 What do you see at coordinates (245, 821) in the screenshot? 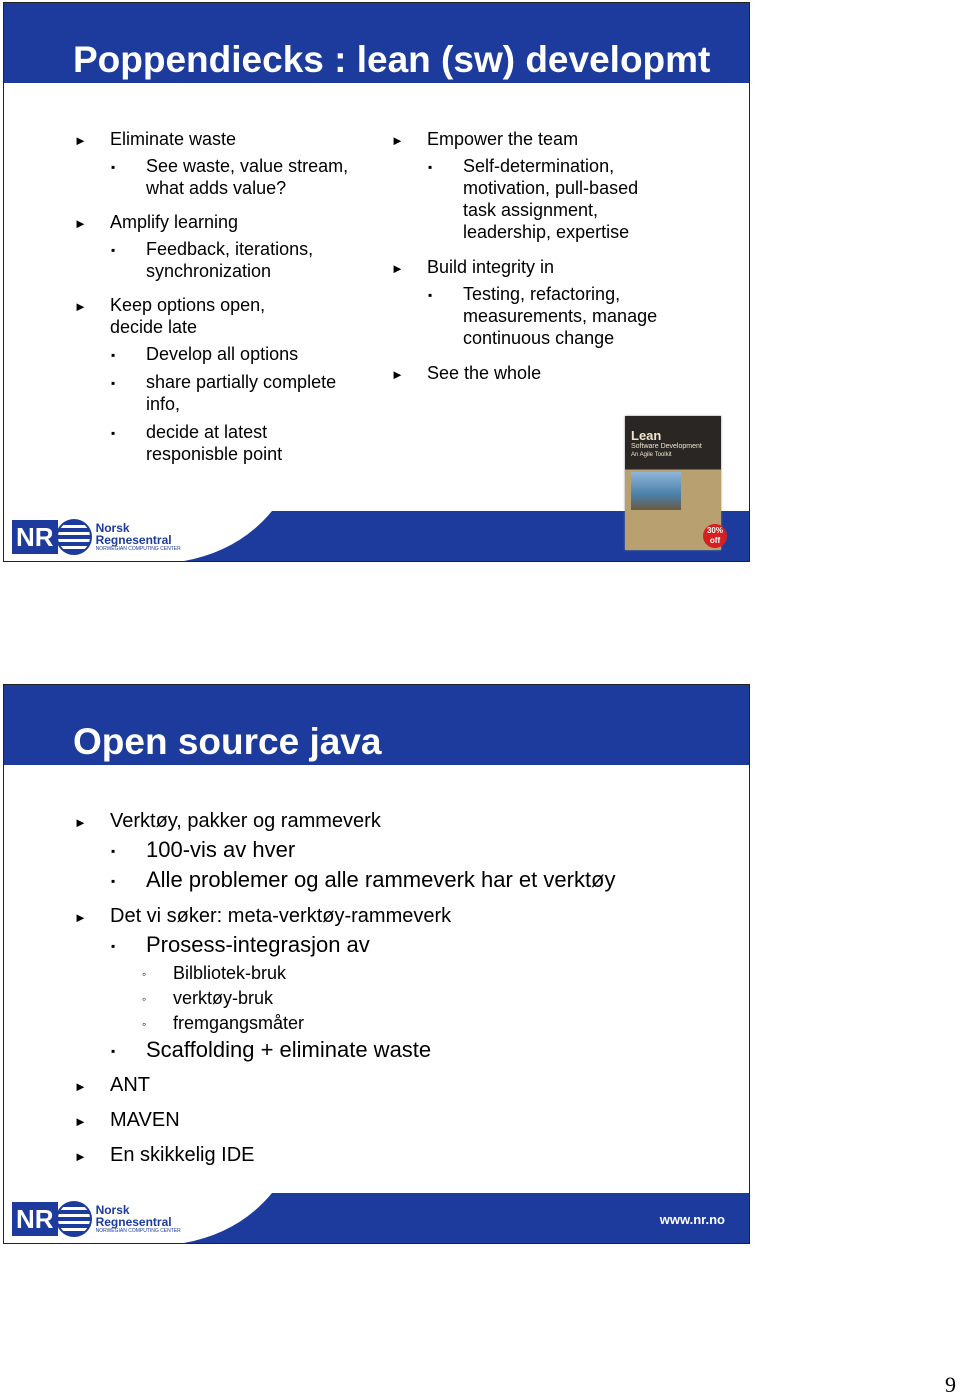
I see `bullet-item: Verktøy, pakker og rammeverk` at bounding box center [245, 821].